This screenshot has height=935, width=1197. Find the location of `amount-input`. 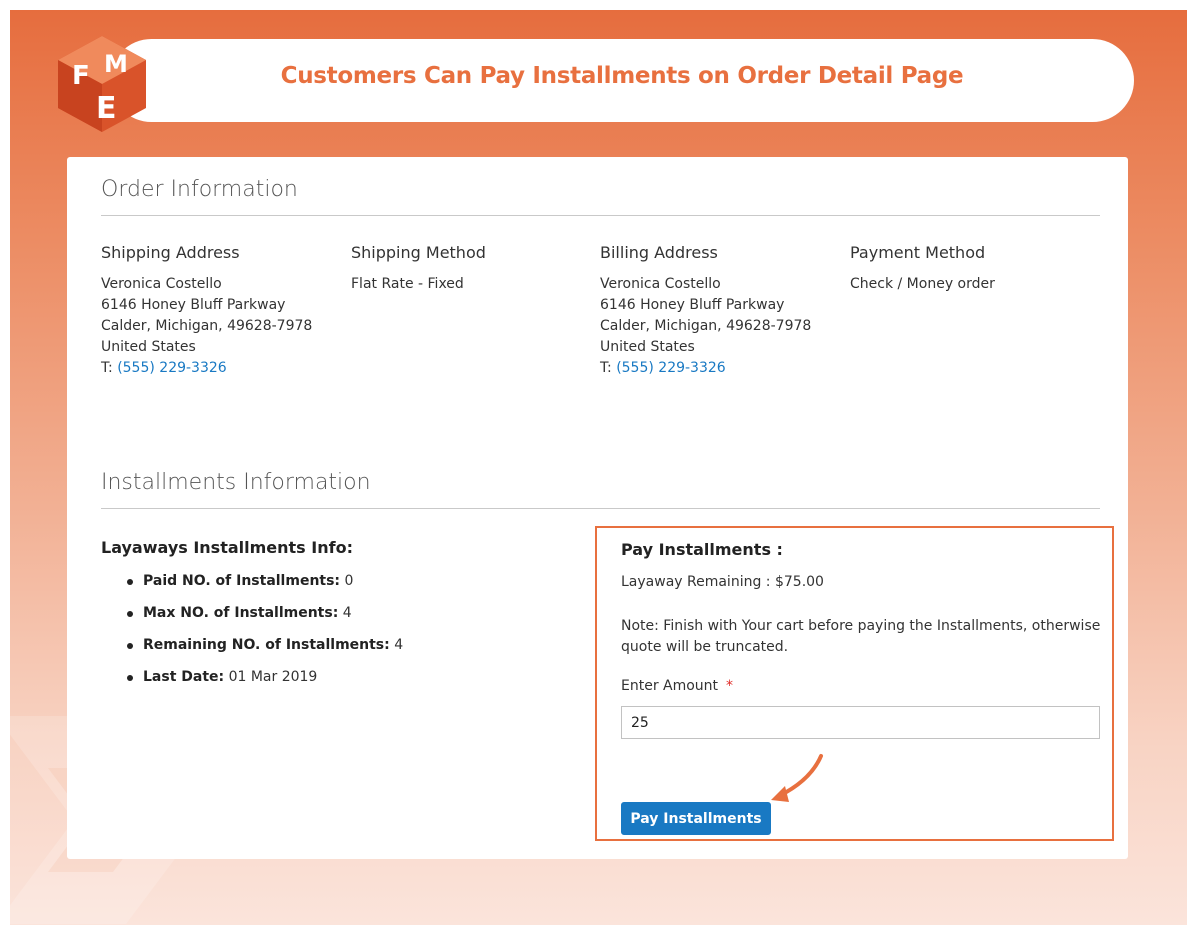

amount-input is located at coordinates (860, 722).